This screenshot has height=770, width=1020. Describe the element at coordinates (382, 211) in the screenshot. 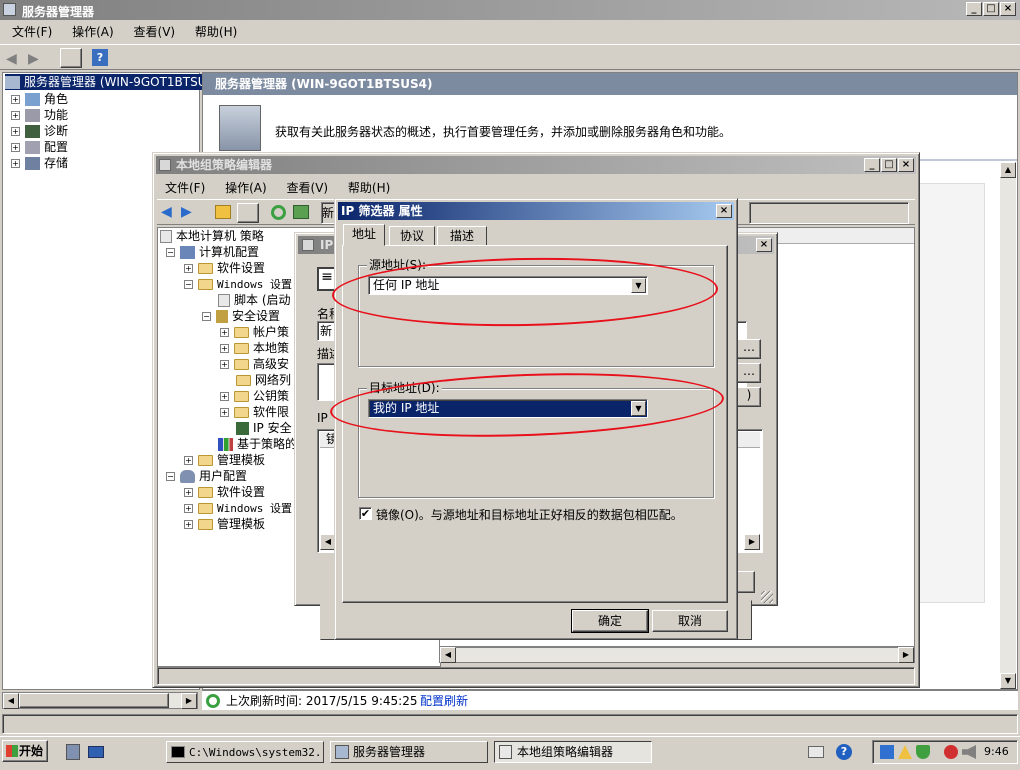

I see `filter-dialog-title: IP 筛选器 属性` at that location.